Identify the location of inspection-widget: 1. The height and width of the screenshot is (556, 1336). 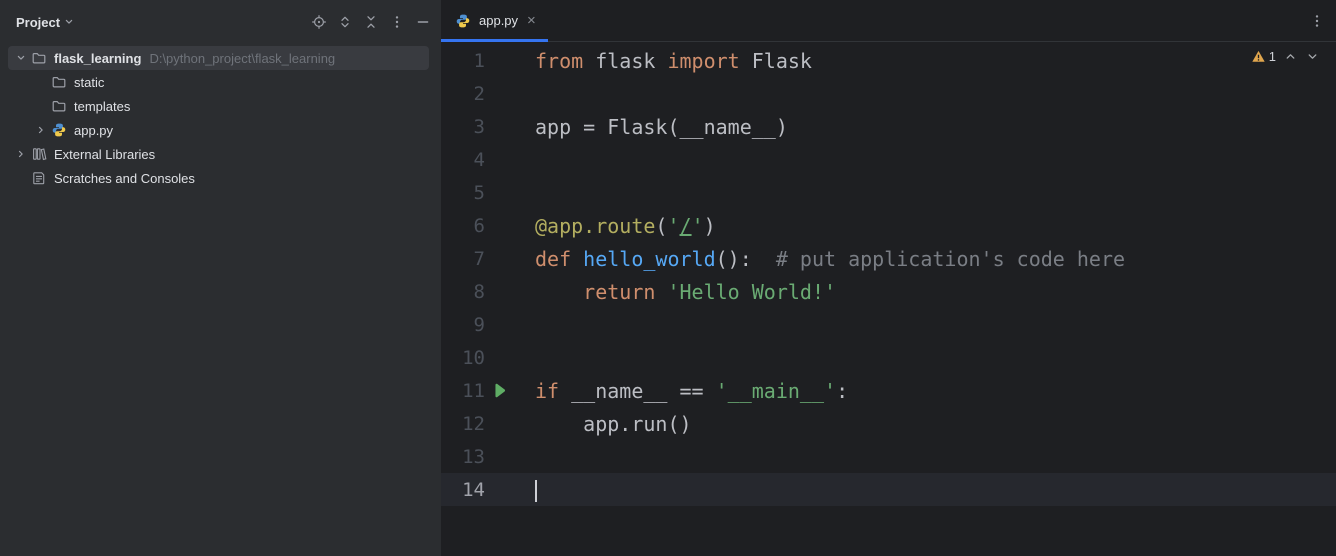
(1285, 56).